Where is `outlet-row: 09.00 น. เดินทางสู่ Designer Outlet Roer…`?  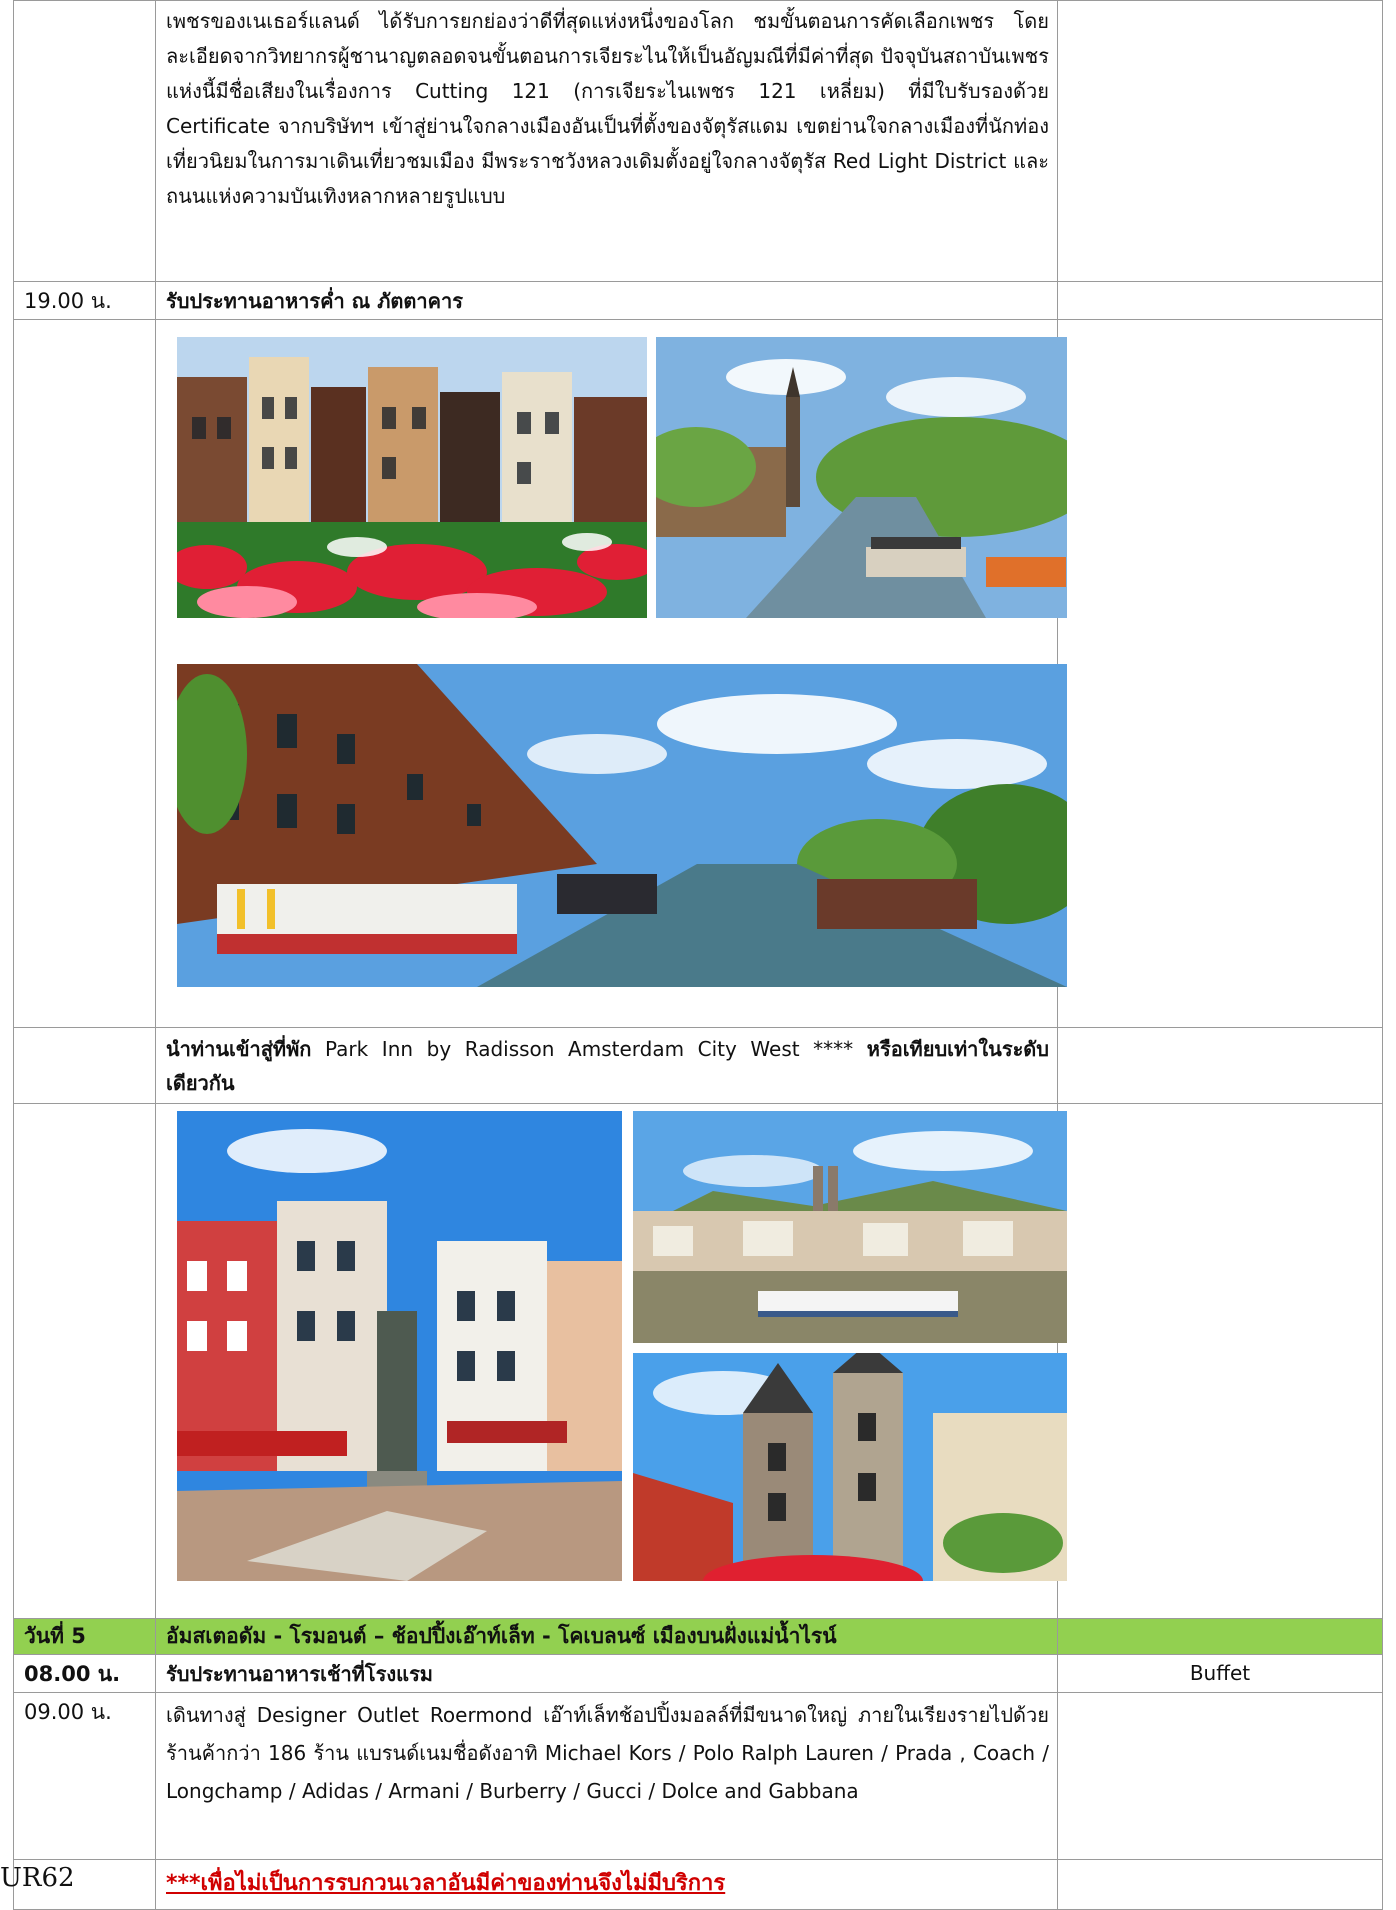
outlet-row: 09.00 น. เดินทางสู่ Designer Outlet Roer… is located at coordinates (698, 1776).